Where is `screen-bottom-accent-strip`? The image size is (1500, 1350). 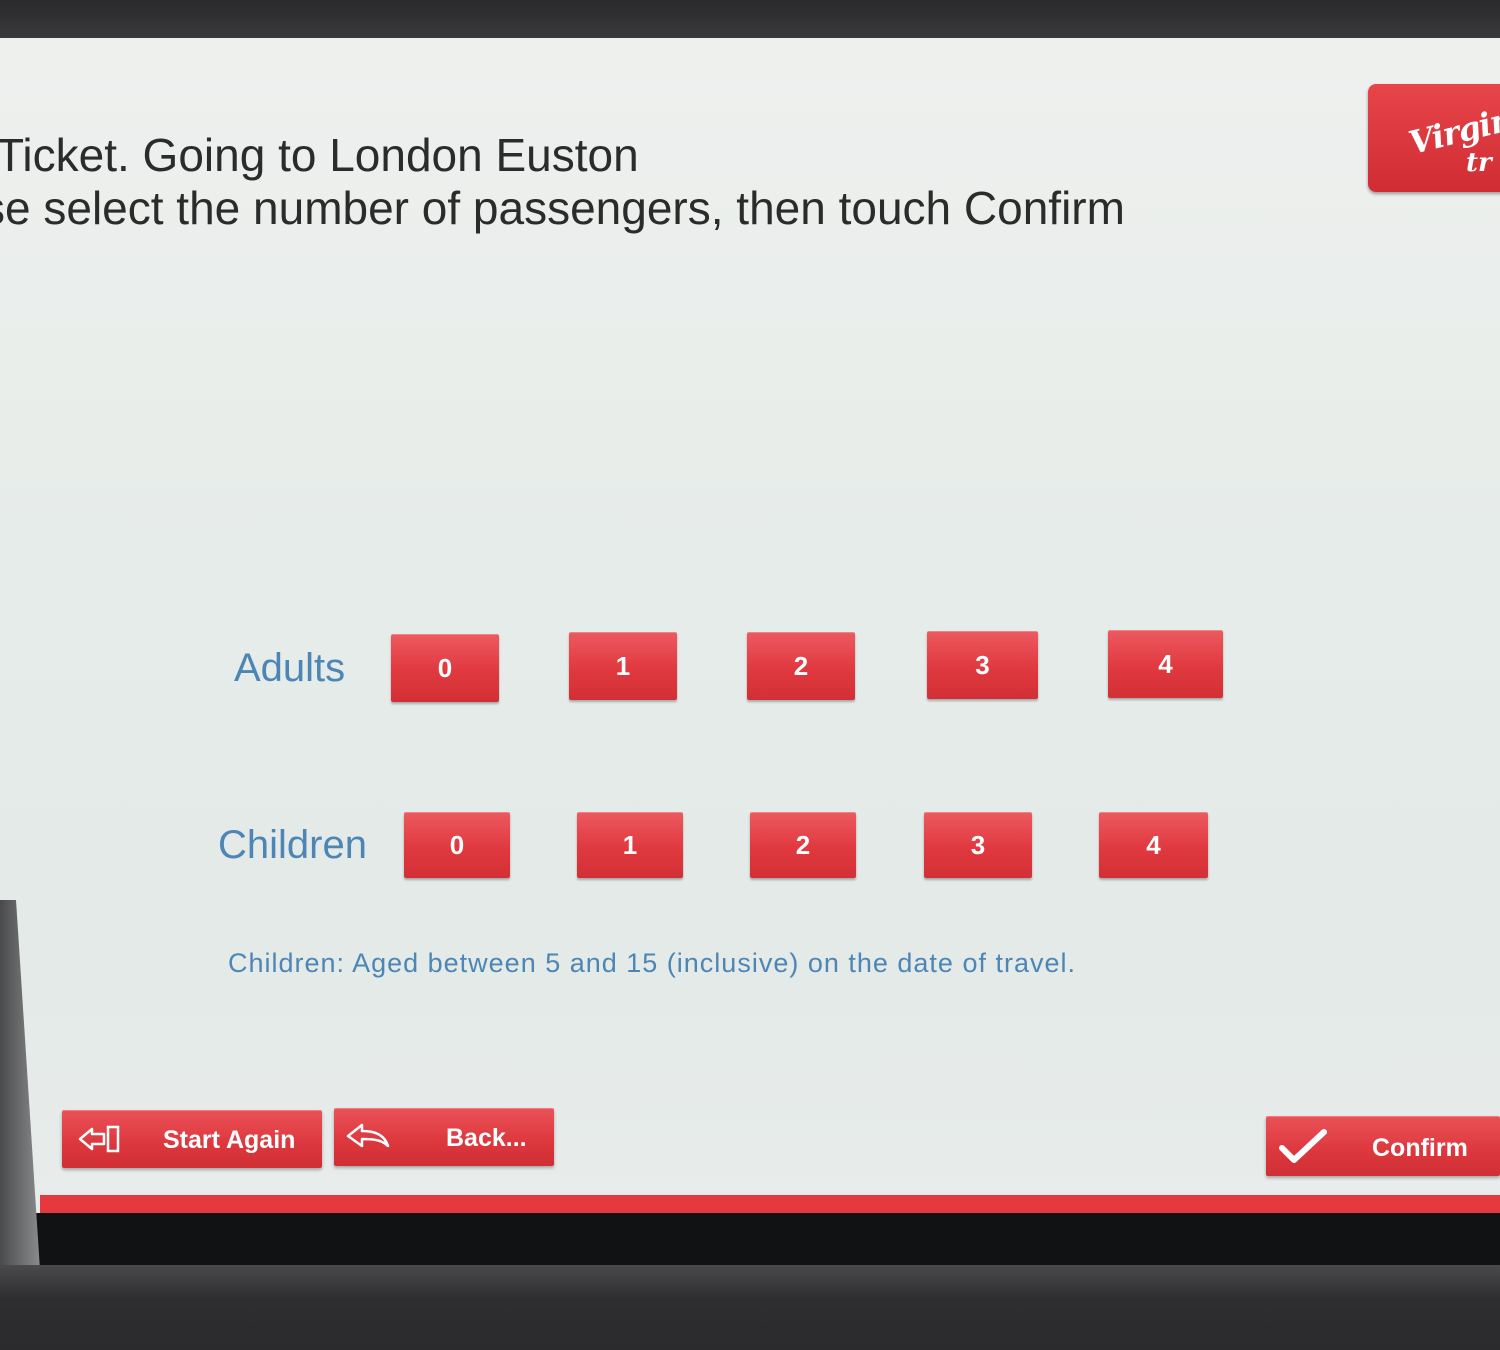 screen-bottom-accent-strip is located at coordinates (770, 1204).